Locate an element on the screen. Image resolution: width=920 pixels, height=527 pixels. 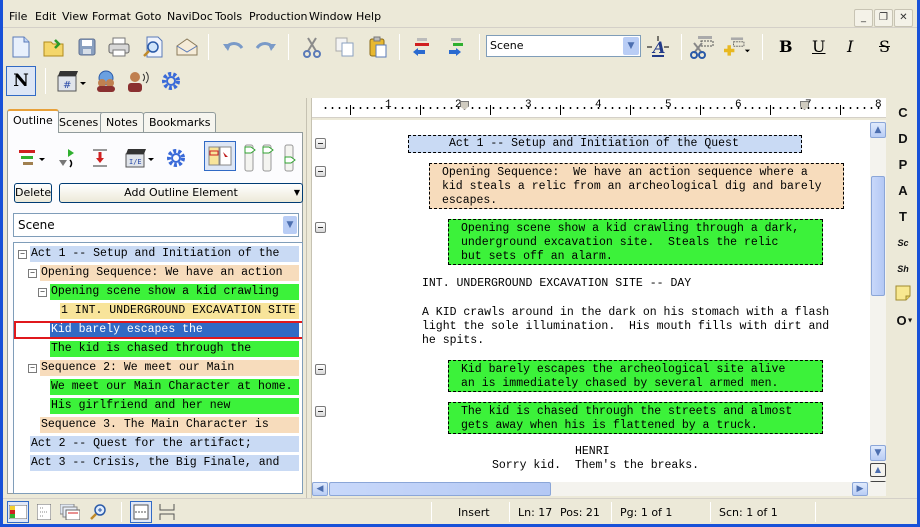
outline-tree-item: Sequence 3. The Main Character is is located at coordinates (169, 425).